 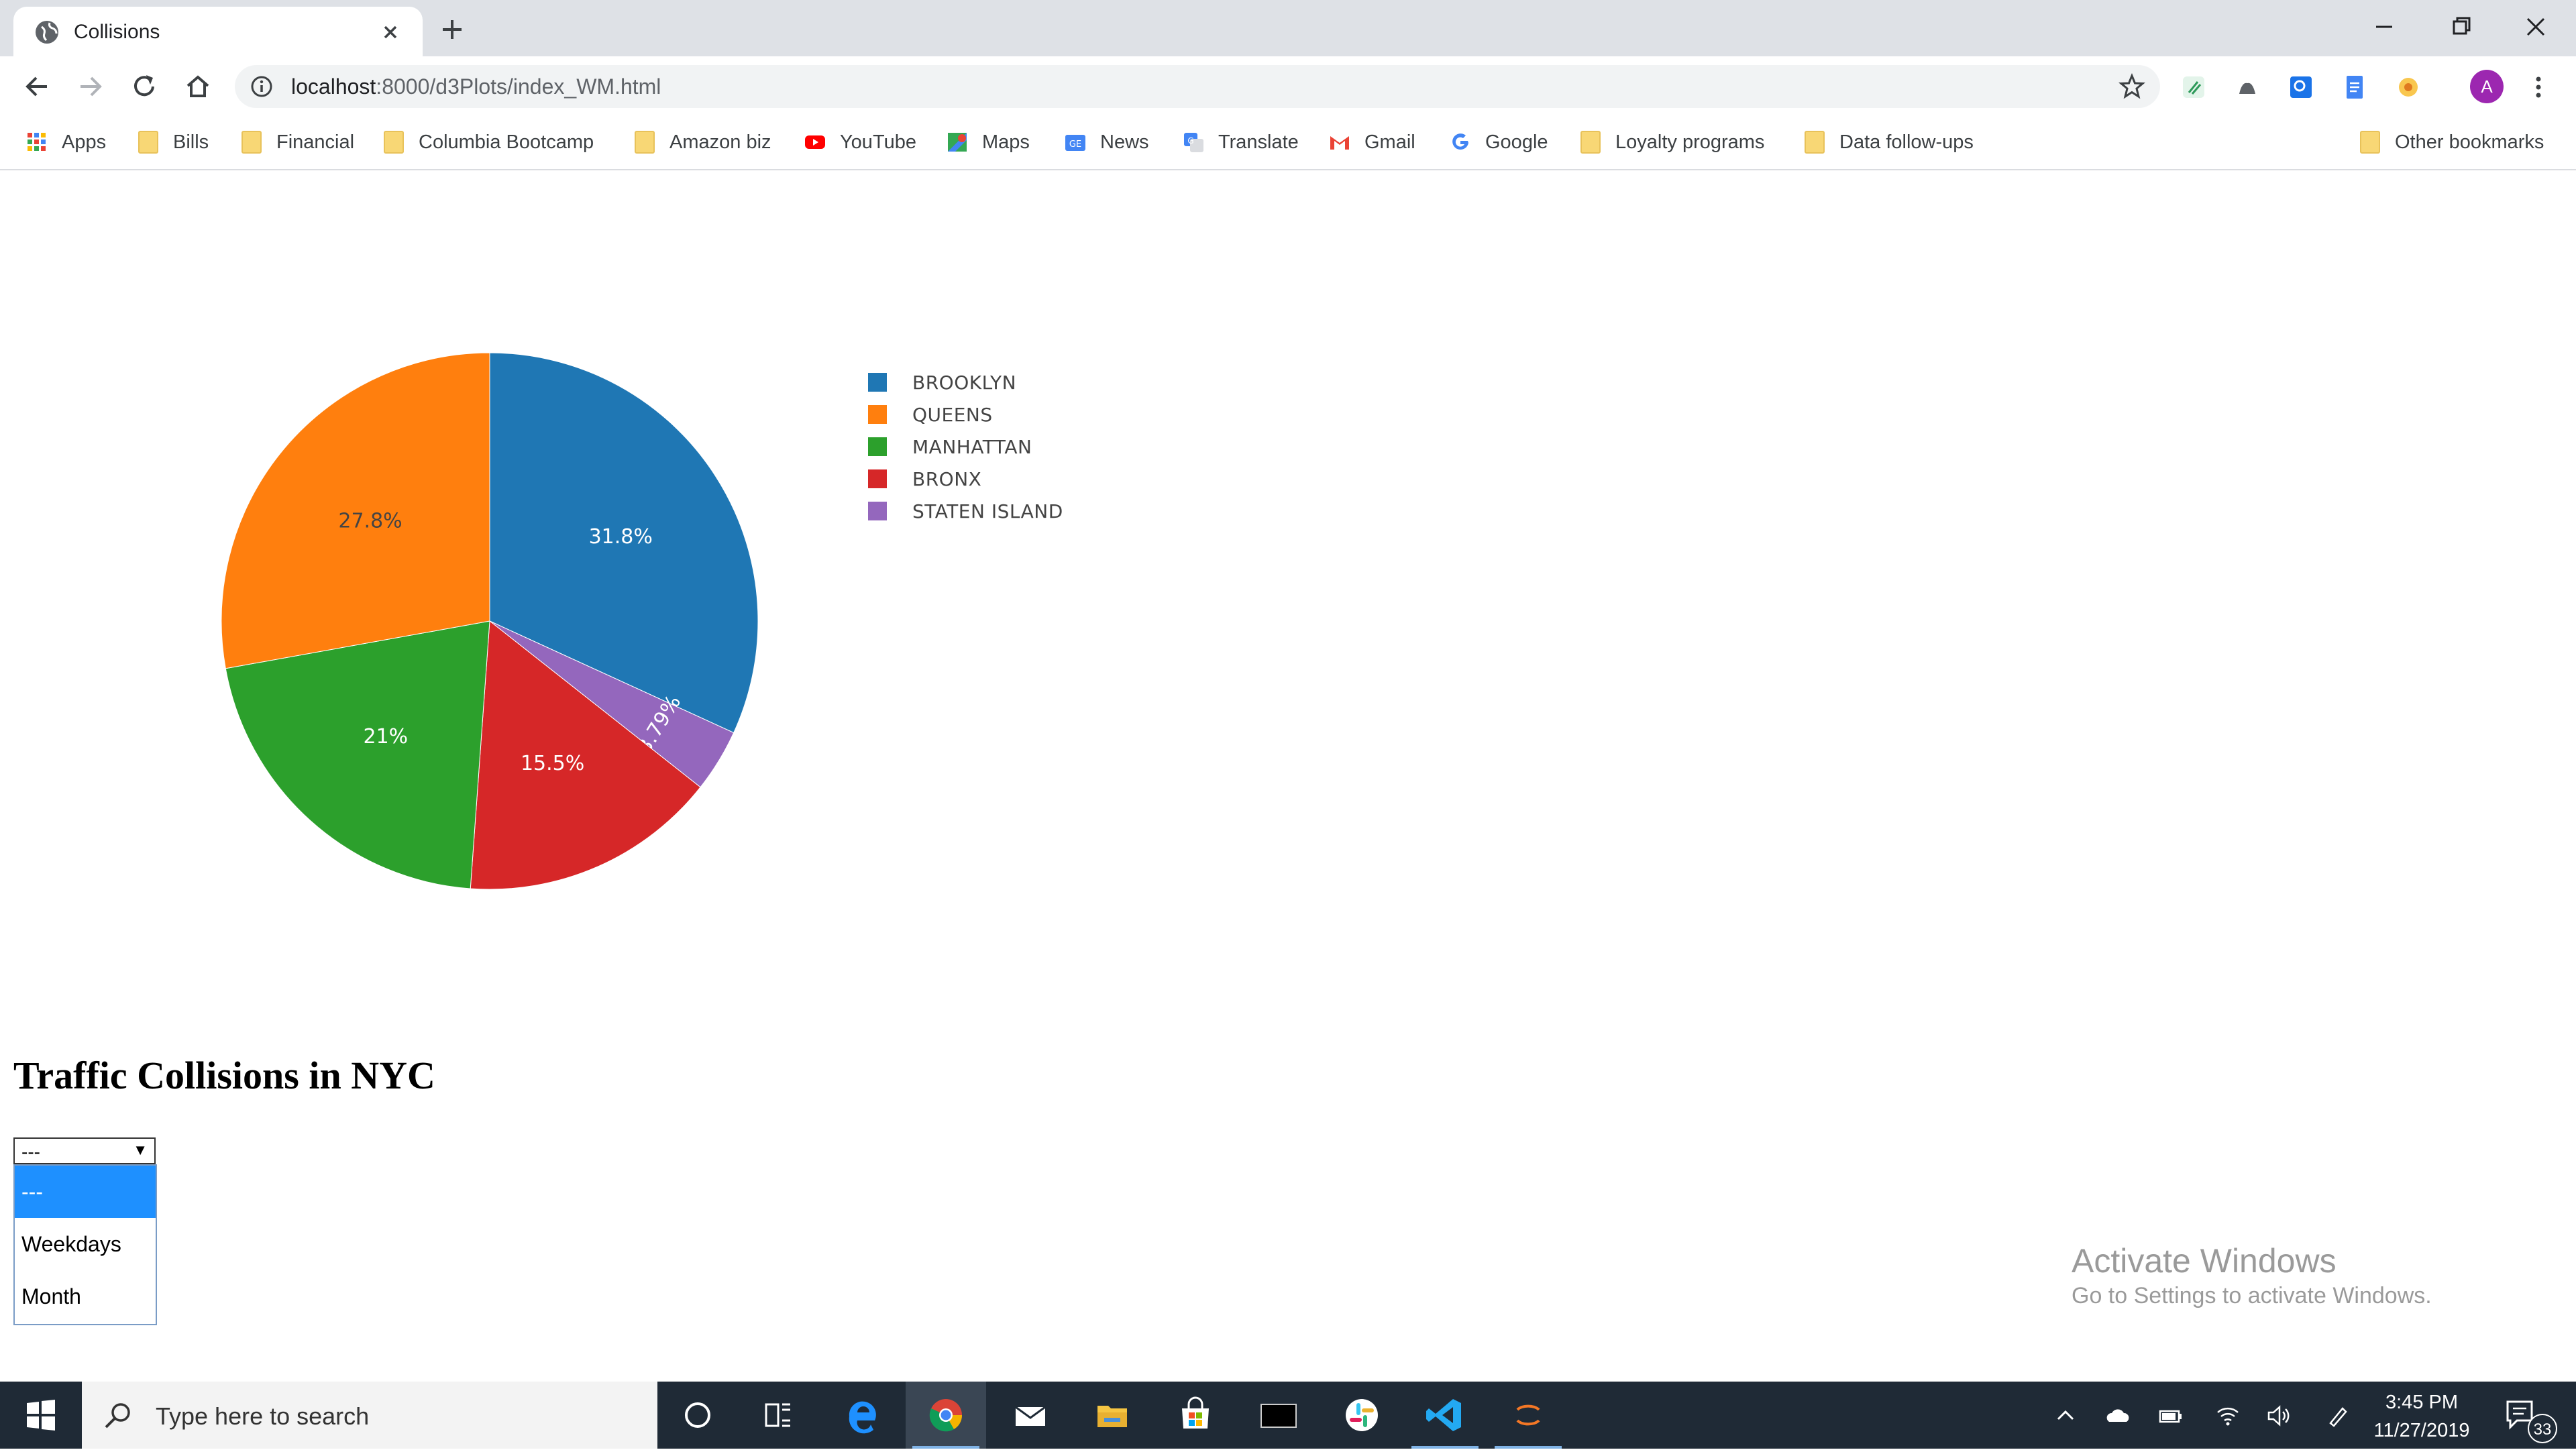 What do you see at coordinates (946, 1416) in the screenshot?
I see `chrome-taskbar-app` at bounding box center [946, 1416].